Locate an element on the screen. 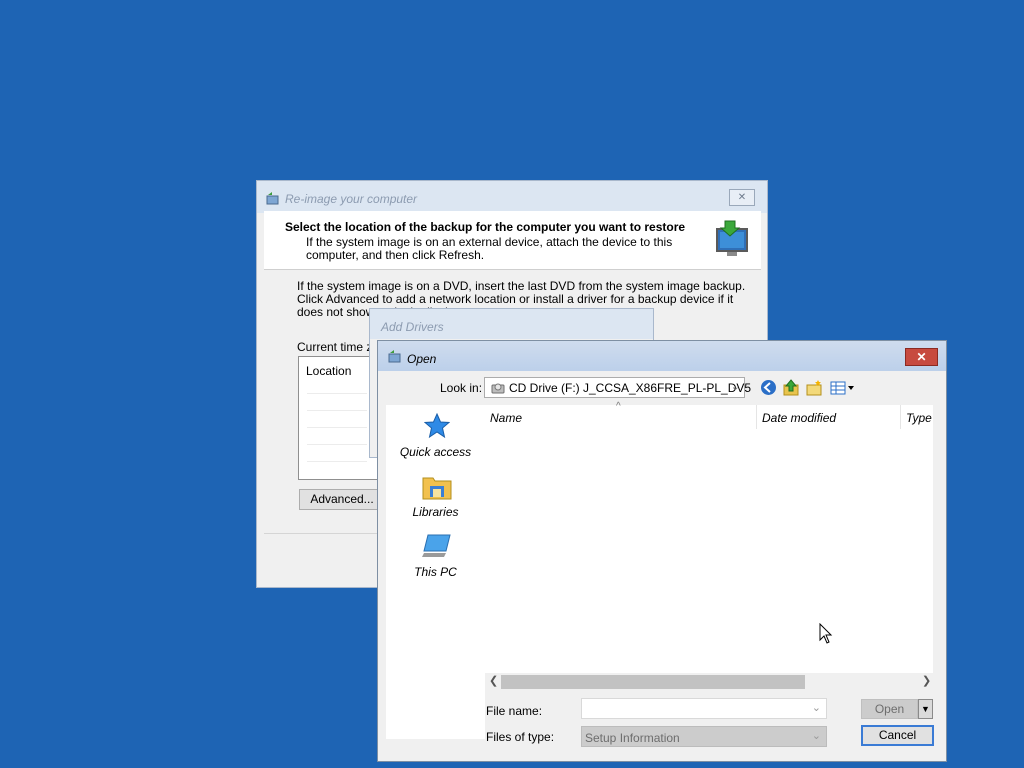 This screenshot has height=768, width=1024. look-in-label: Look in: is located at coordinates (461, 388).